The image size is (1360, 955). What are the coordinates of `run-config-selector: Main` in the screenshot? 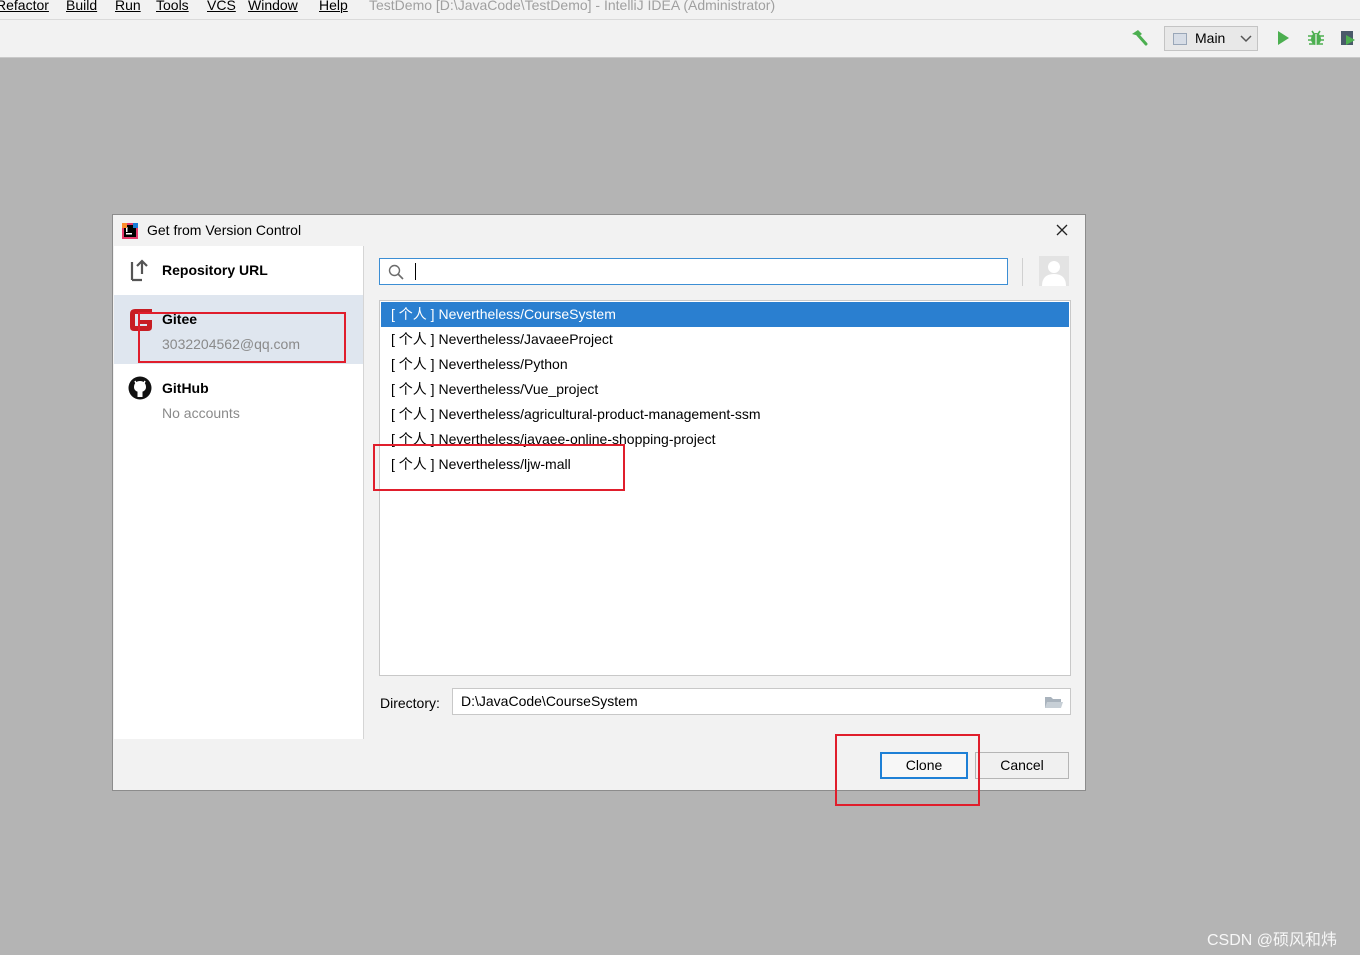 It's located at (1211, 38).